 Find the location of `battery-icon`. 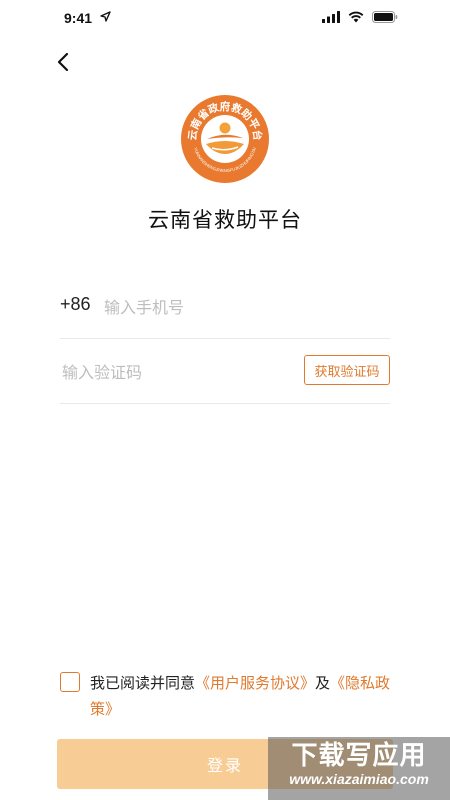

battery-icon is located at coordinates (385, 17).